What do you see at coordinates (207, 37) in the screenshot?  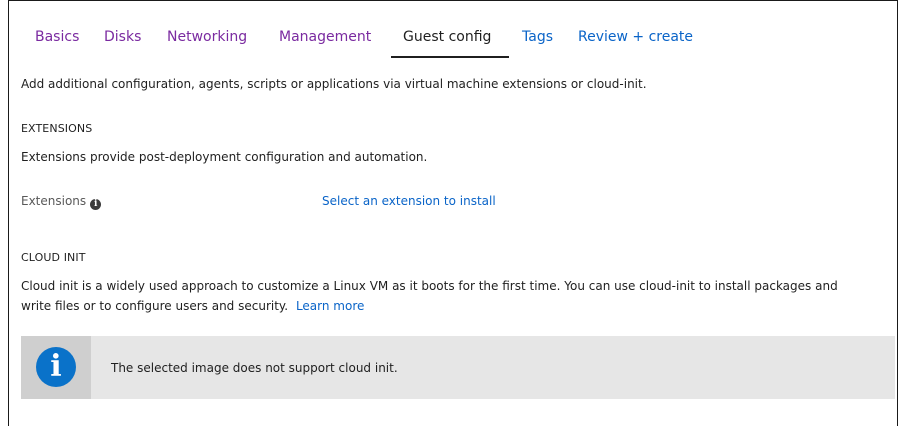 I see `tab-networking: Networking` at bounding box center [207, 37].